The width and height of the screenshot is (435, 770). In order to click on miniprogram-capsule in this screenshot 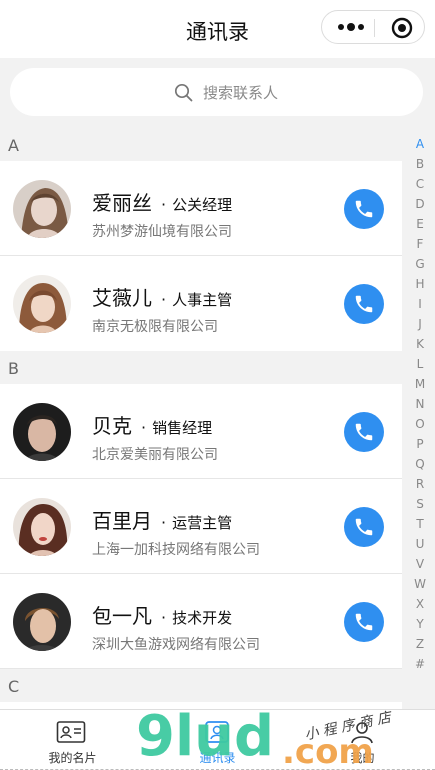, I will do `click(373, 27)`.